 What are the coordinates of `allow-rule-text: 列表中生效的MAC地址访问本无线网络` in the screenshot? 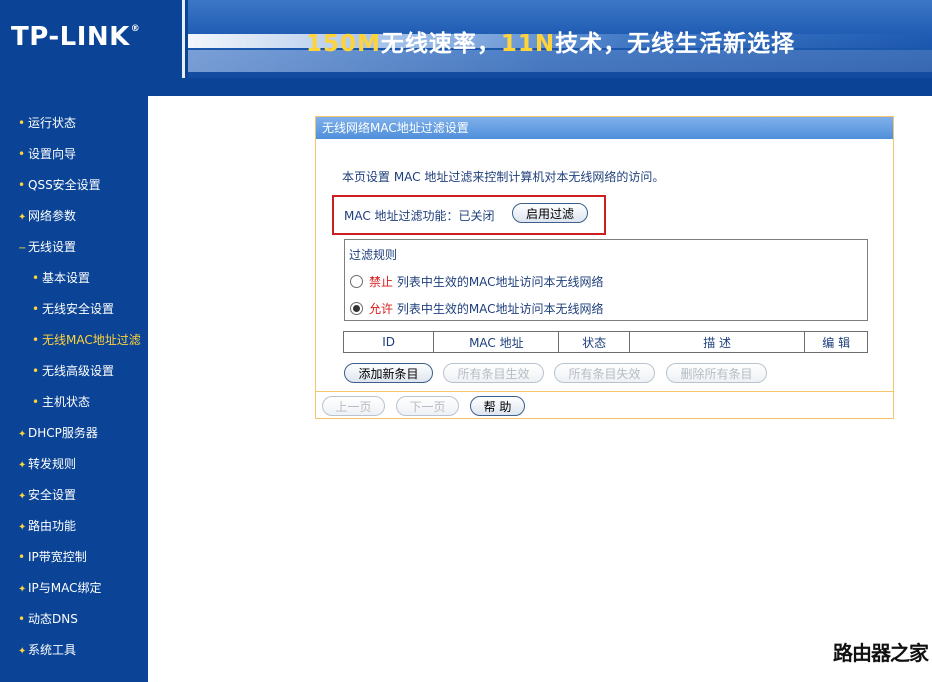 It's located at (498, 309).